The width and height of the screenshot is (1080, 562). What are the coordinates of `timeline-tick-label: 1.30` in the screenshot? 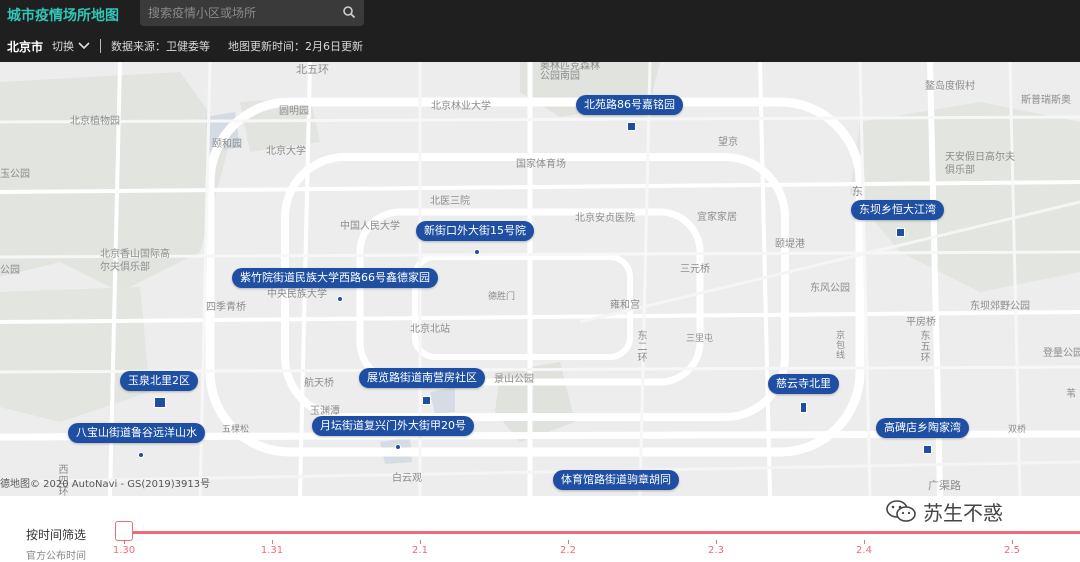 It's located at (124, 550).